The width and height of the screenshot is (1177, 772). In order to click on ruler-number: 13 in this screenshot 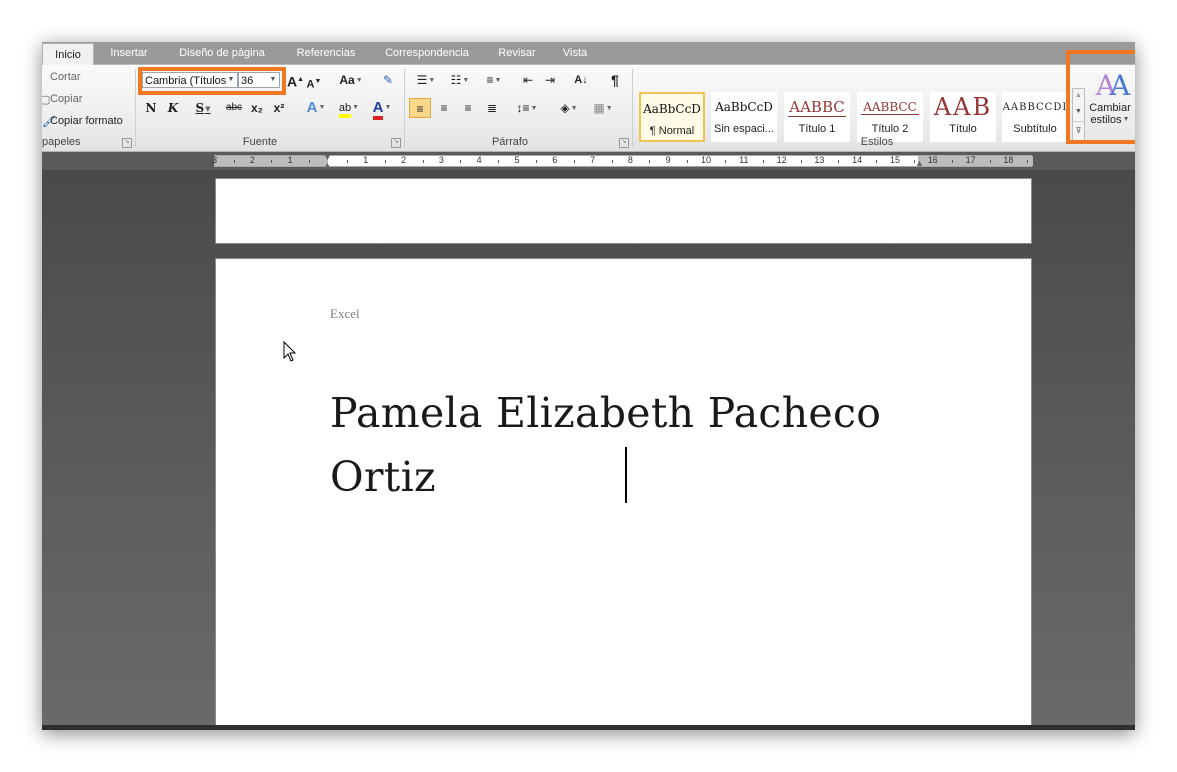, I will do `click(819, 160)`.